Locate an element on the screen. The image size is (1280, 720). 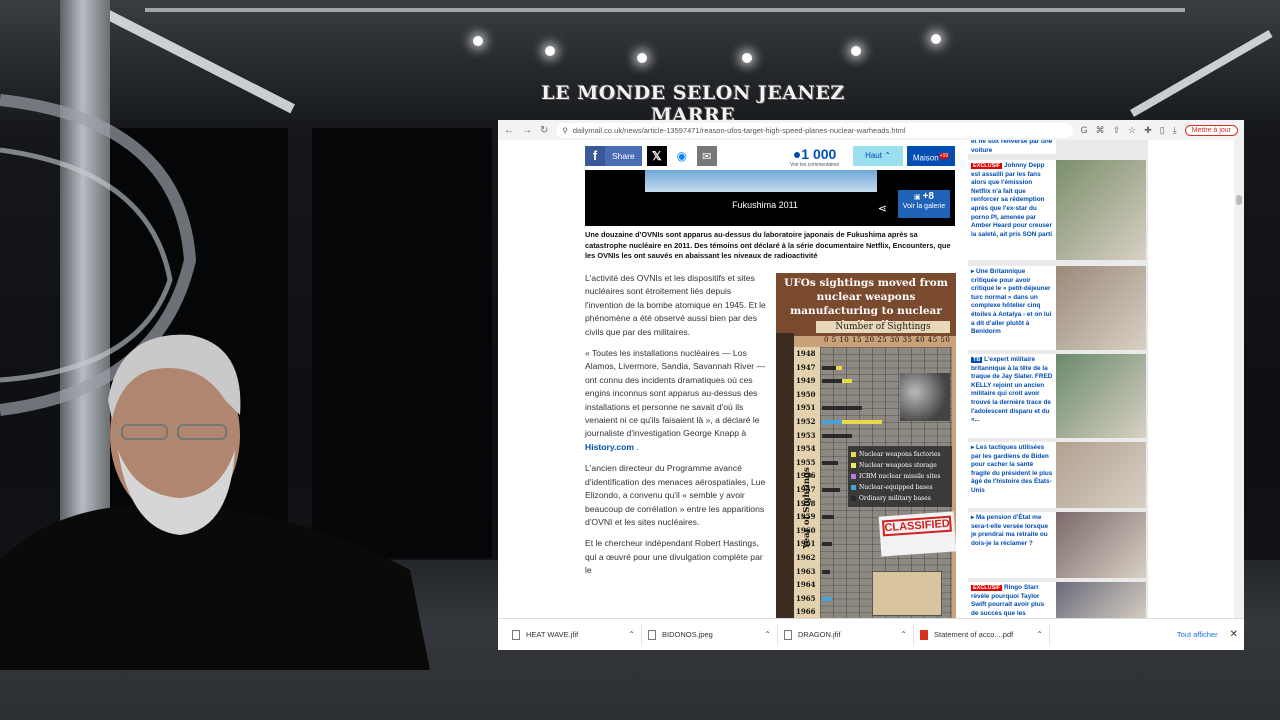
classified-text: CLASSIFIED is located at coordinates (916, 526).